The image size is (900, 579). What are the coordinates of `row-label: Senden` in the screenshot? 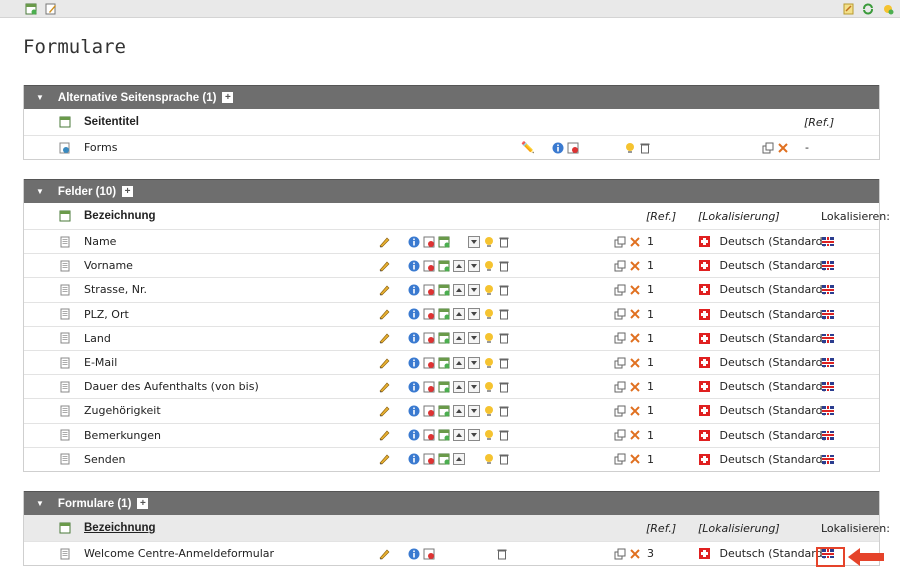 It's located at (104, 459).